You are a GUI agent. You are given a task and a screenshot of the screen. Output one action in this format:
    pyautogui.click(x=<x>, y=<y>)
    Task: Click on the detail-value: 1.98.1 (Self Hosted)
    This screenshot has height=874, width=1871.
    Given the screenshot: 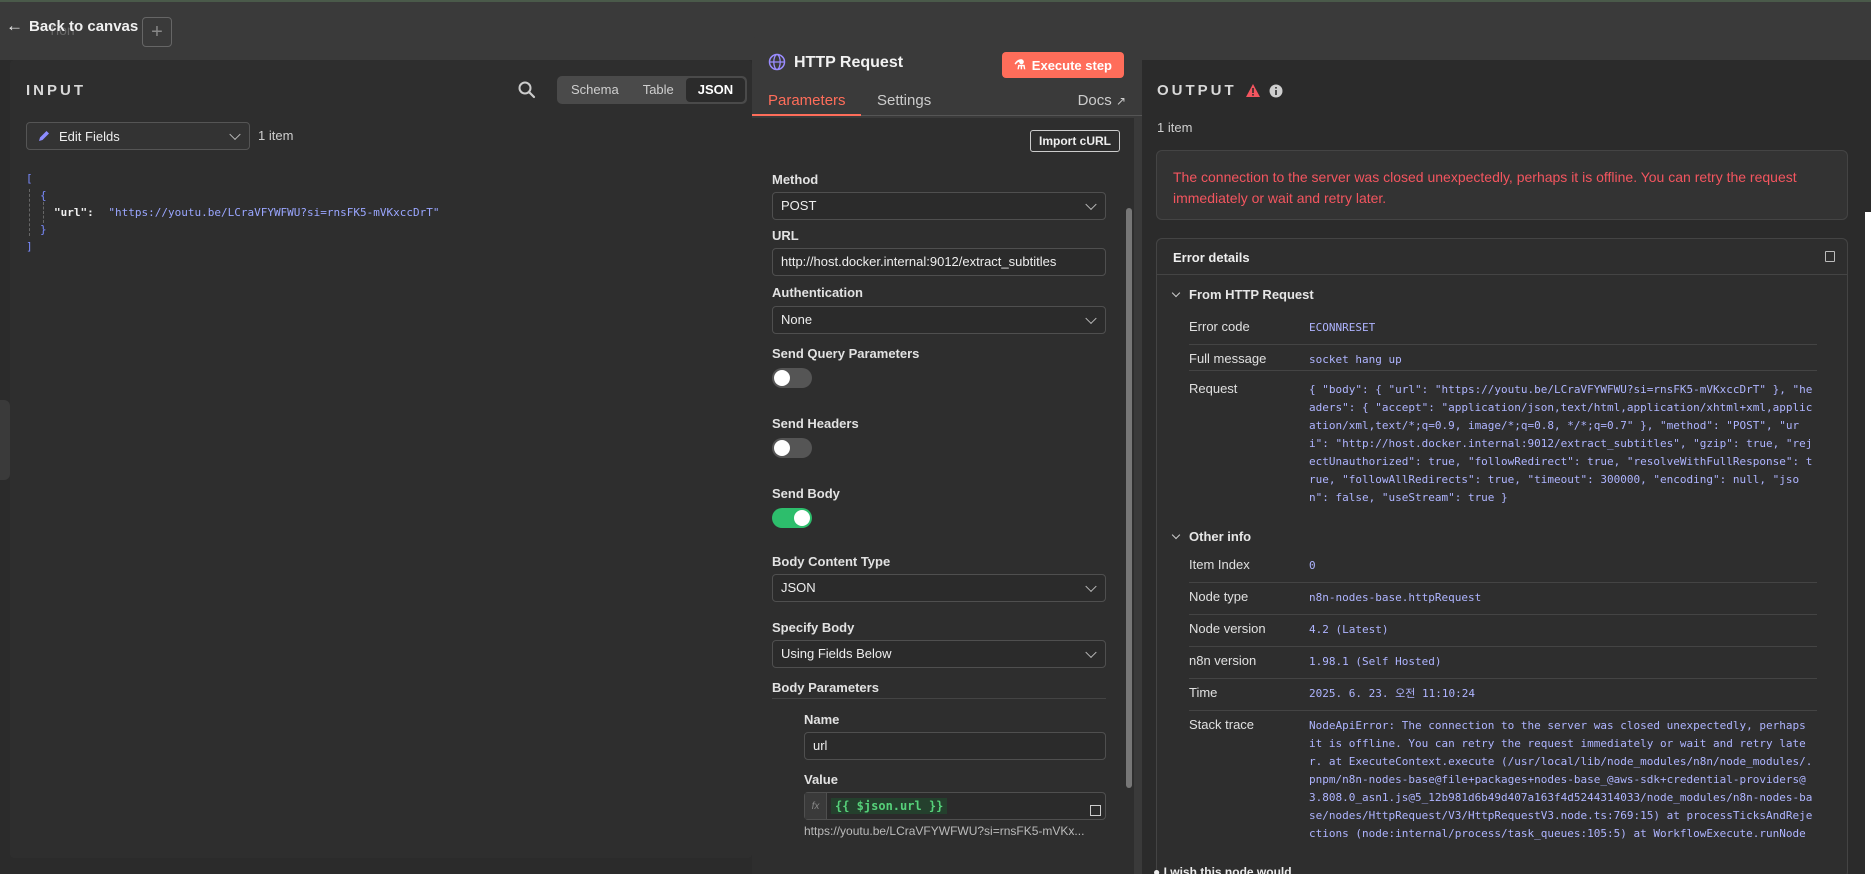 What is the action you would take?
    pyautogui.click(x=1375, y=661)
    